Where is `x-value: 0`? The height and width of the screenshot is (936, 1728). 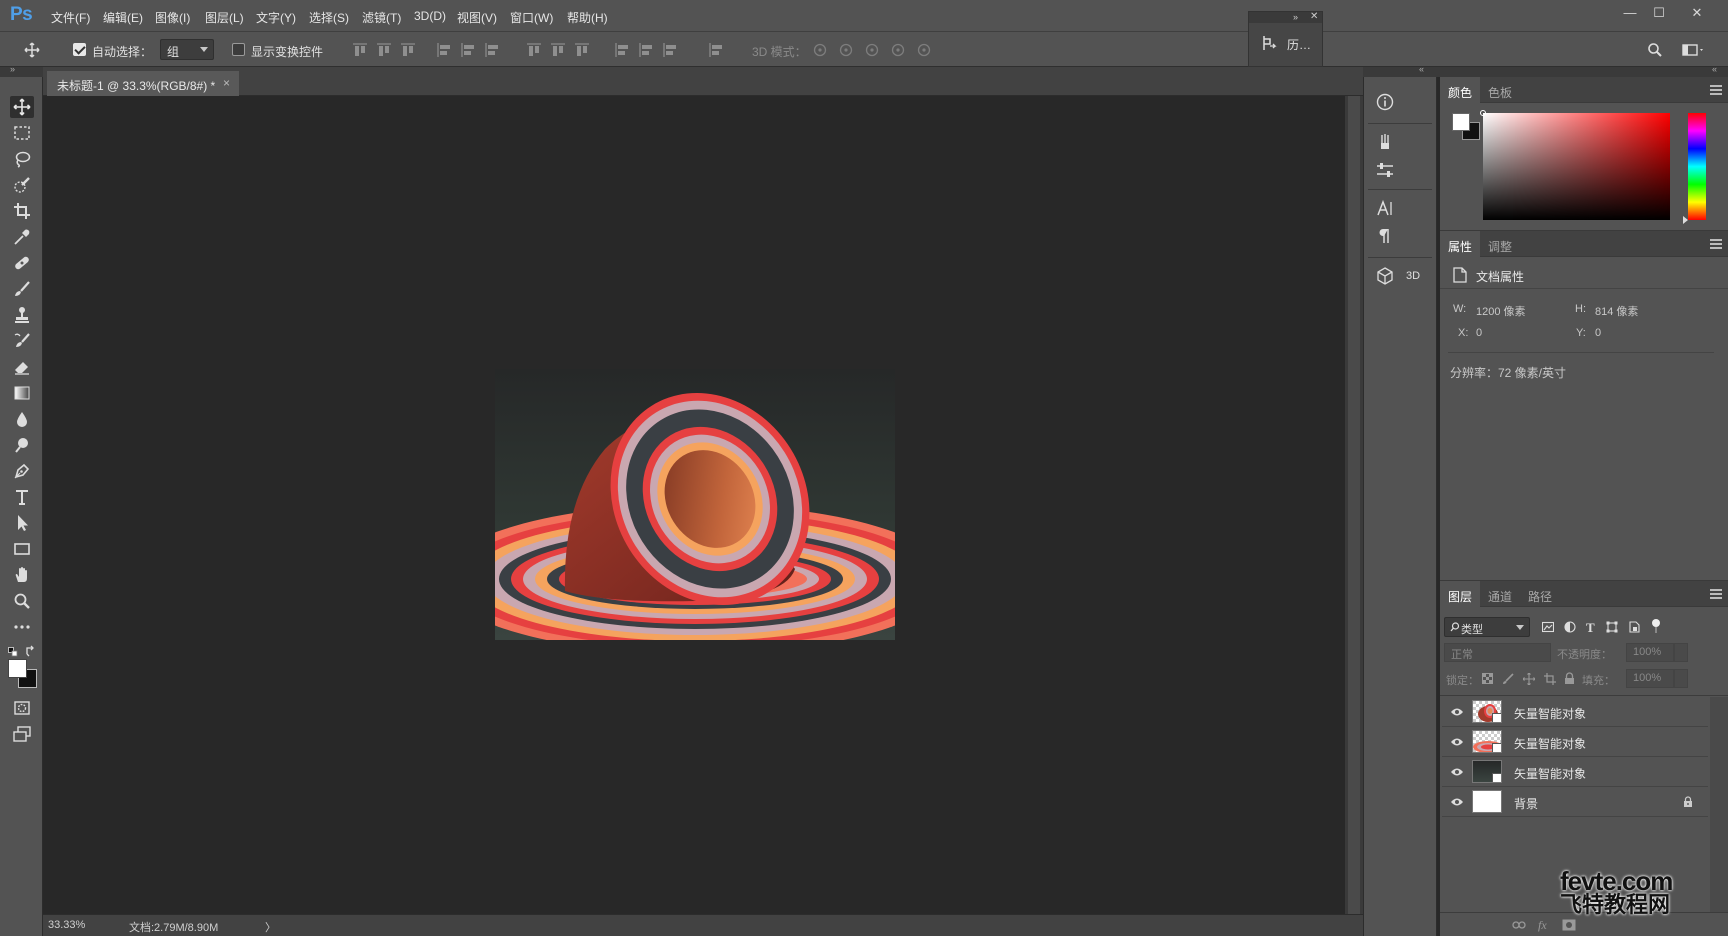
x-value: 0 is located at coordinates (1479, 333).